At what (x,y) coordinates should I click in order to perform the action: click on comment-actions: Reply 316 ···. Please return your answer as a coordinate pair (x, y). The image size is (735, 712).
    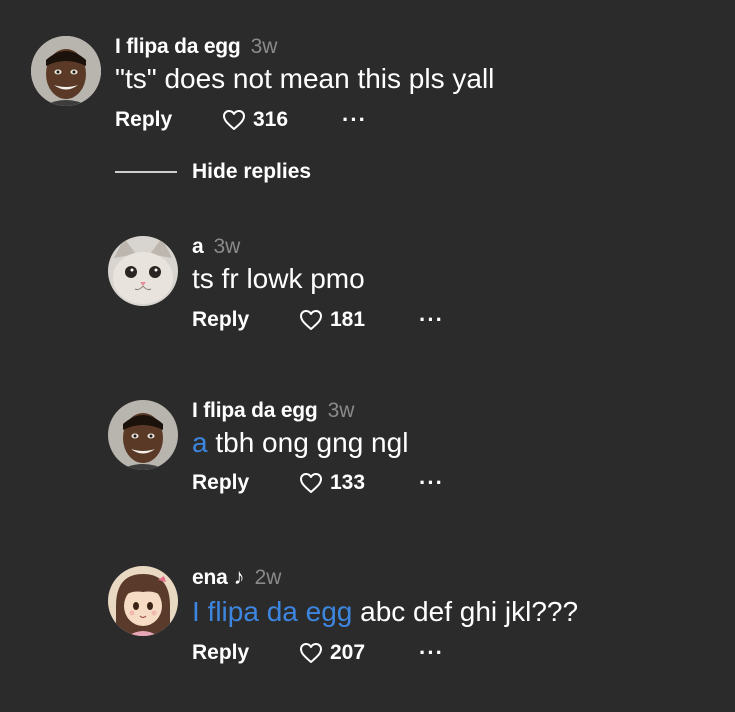
    Looking at the image, I should click on (245, 120).